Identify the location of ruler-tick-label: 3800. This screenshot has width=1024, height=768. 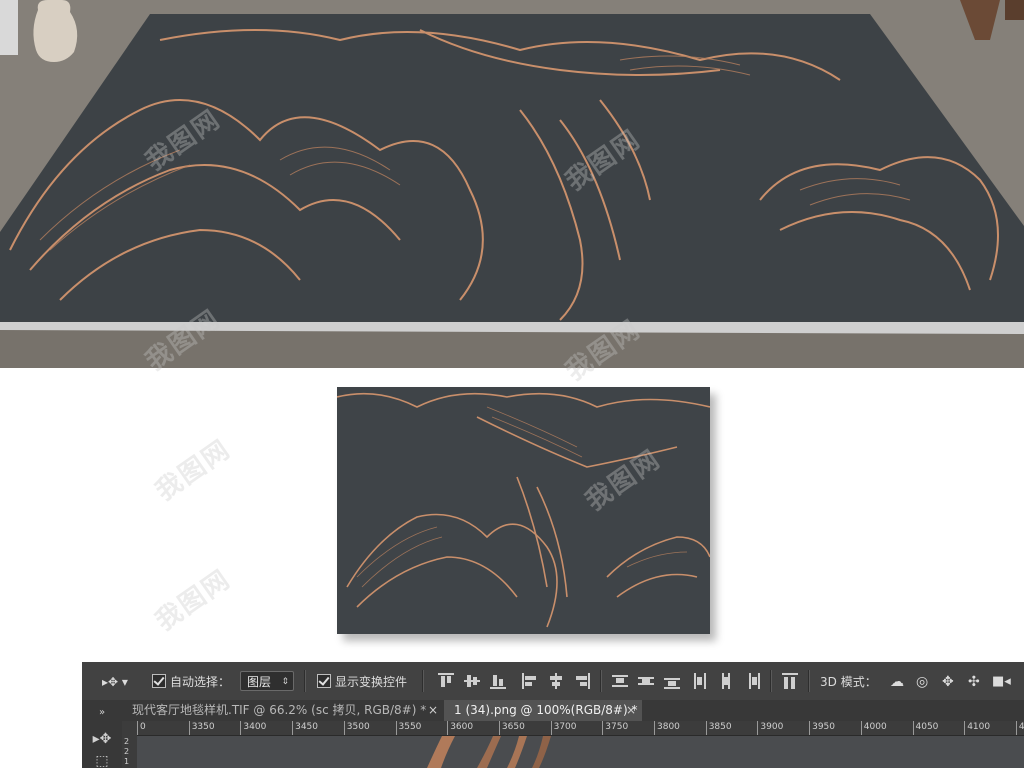
(668, 727).